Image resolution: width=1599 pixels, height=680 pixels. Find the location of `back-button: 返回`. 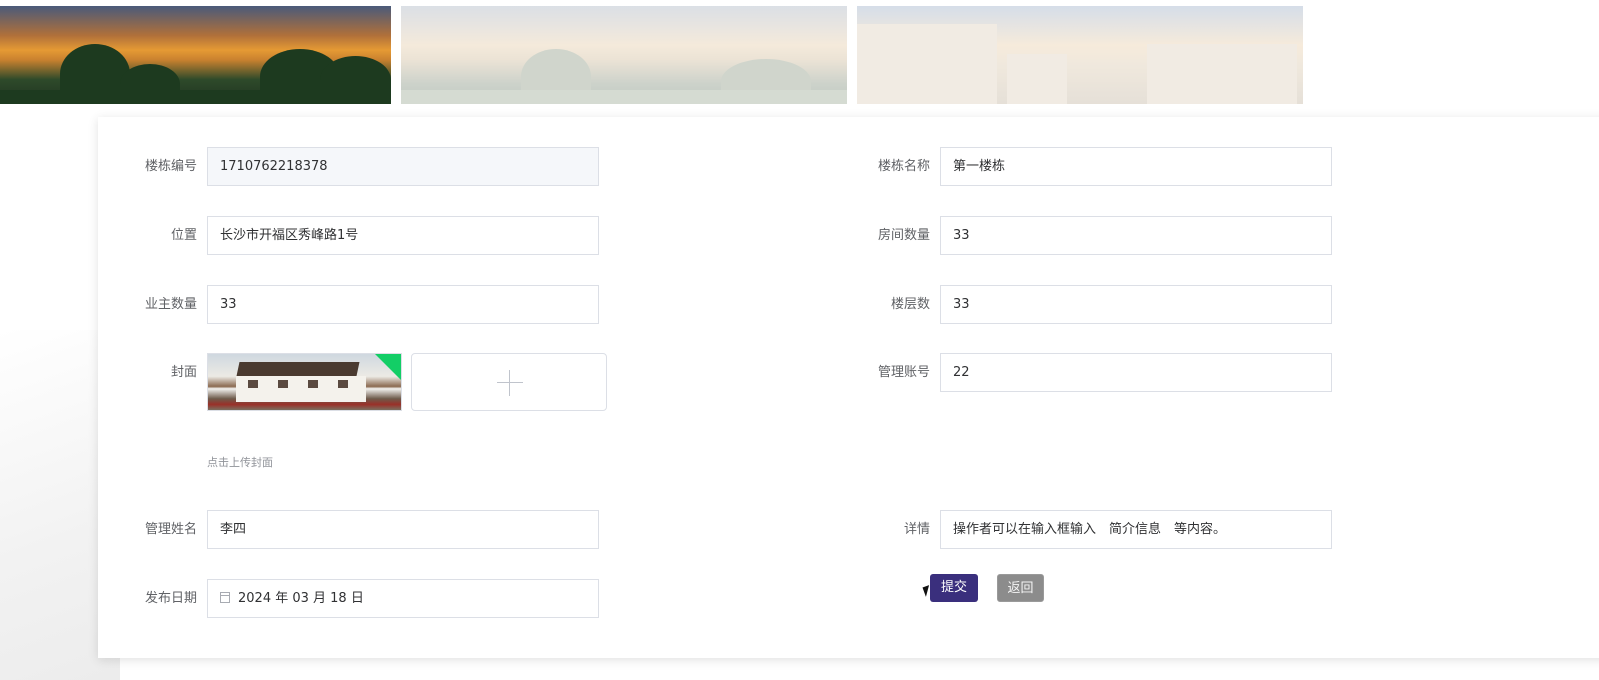

back-button: 返回 is located at coordinates (1020, 588).